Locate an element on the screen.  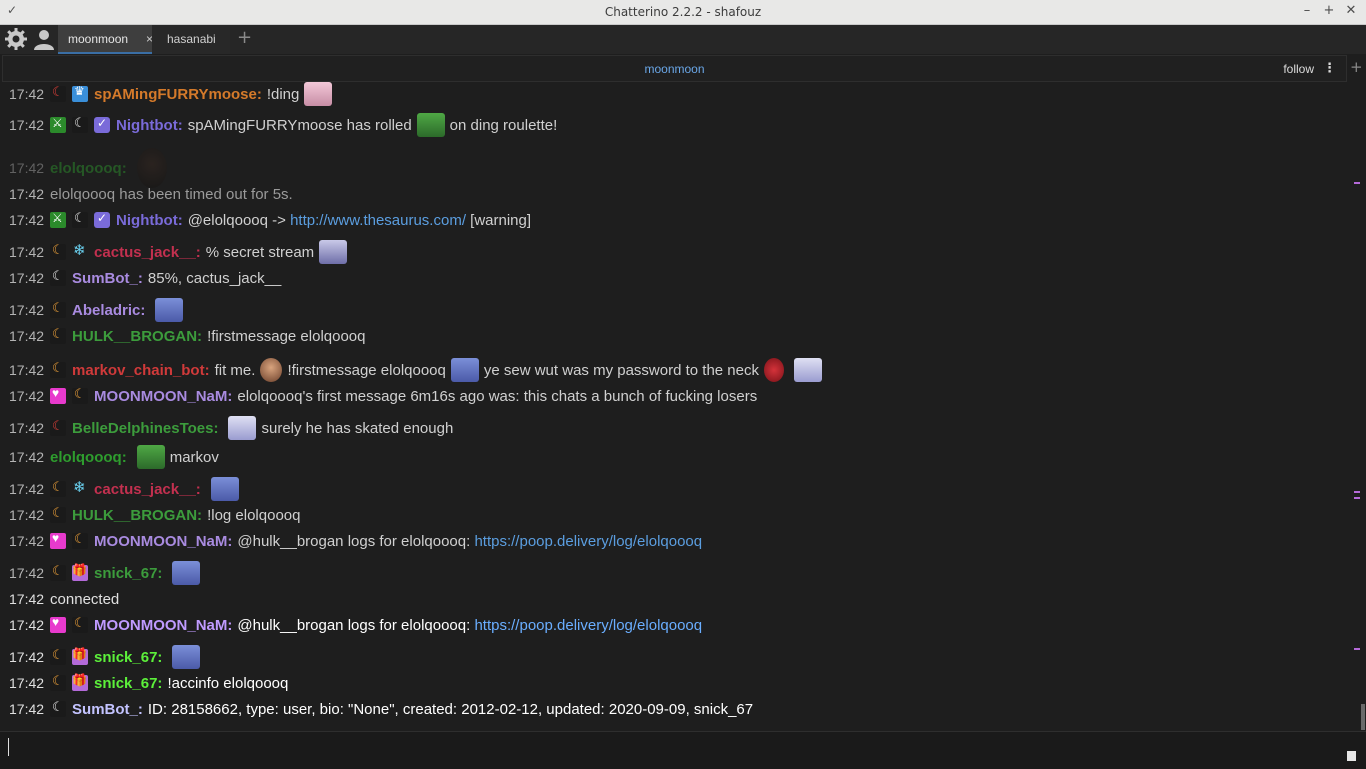
maximize-icon: + is located at coordinates (1329, 11).